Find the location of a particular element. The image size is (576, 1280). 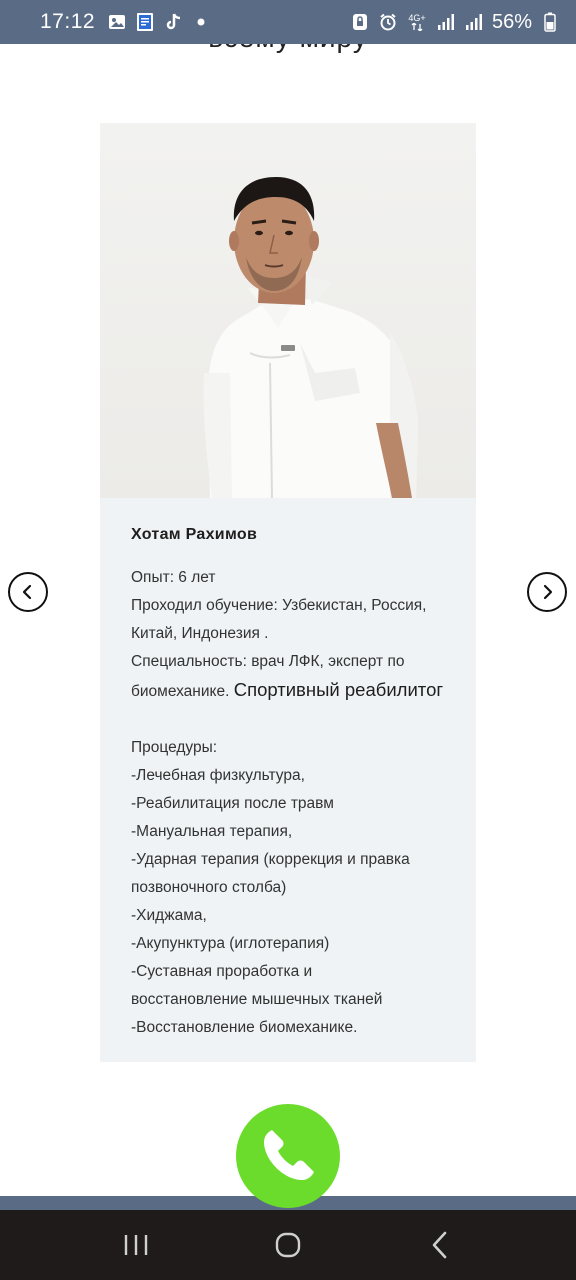

system-nav-bar is located at coordinates (288, 1245).